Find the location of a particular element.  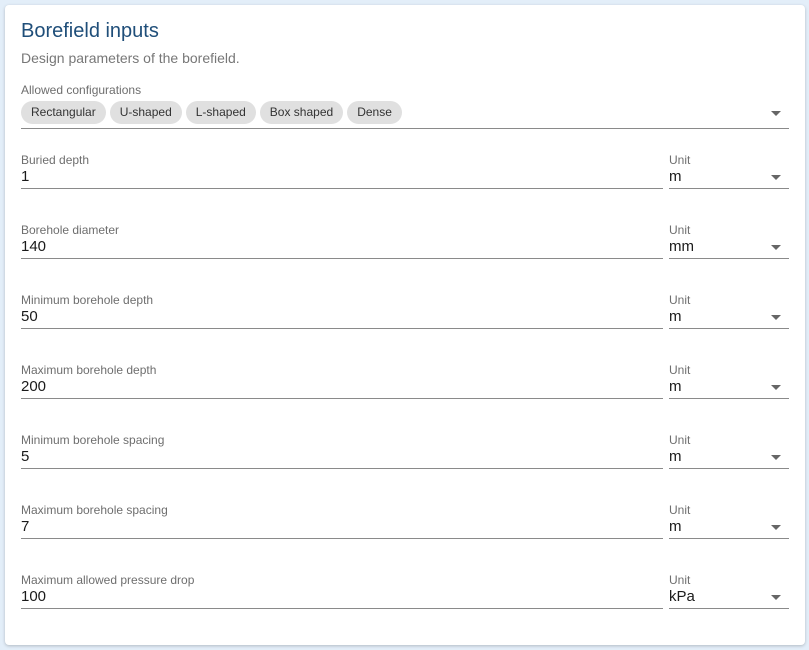

field-label: Maximum borehole depth is located at coordinates (89, 370).